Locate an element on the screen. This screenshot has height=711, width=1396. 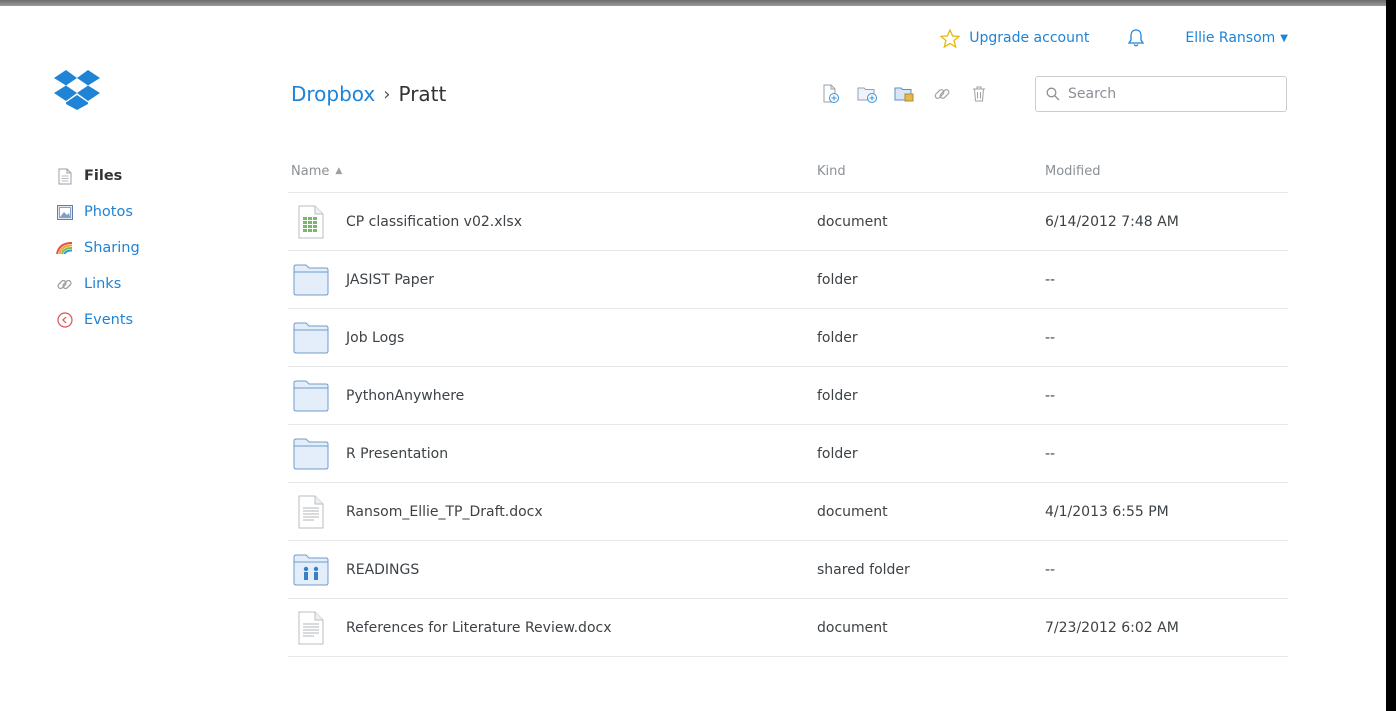
upgrade-account-label: Upgrade account is located at coordinates (1029, 38).